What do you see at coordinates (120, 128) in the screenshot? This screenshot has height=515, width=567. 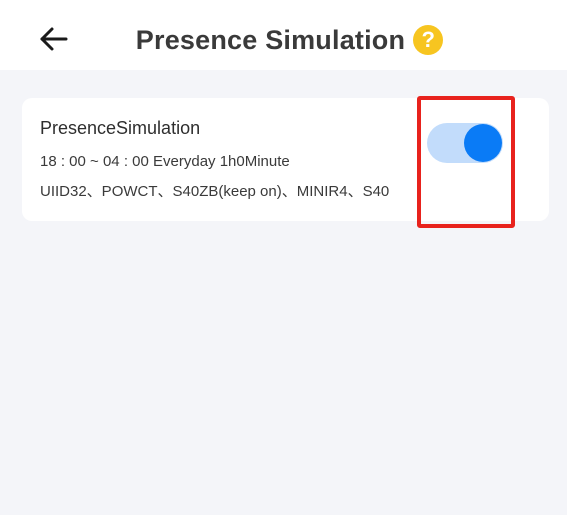 I see `schedule-name: PresenceSimulation` at bounding box center [120, 128].